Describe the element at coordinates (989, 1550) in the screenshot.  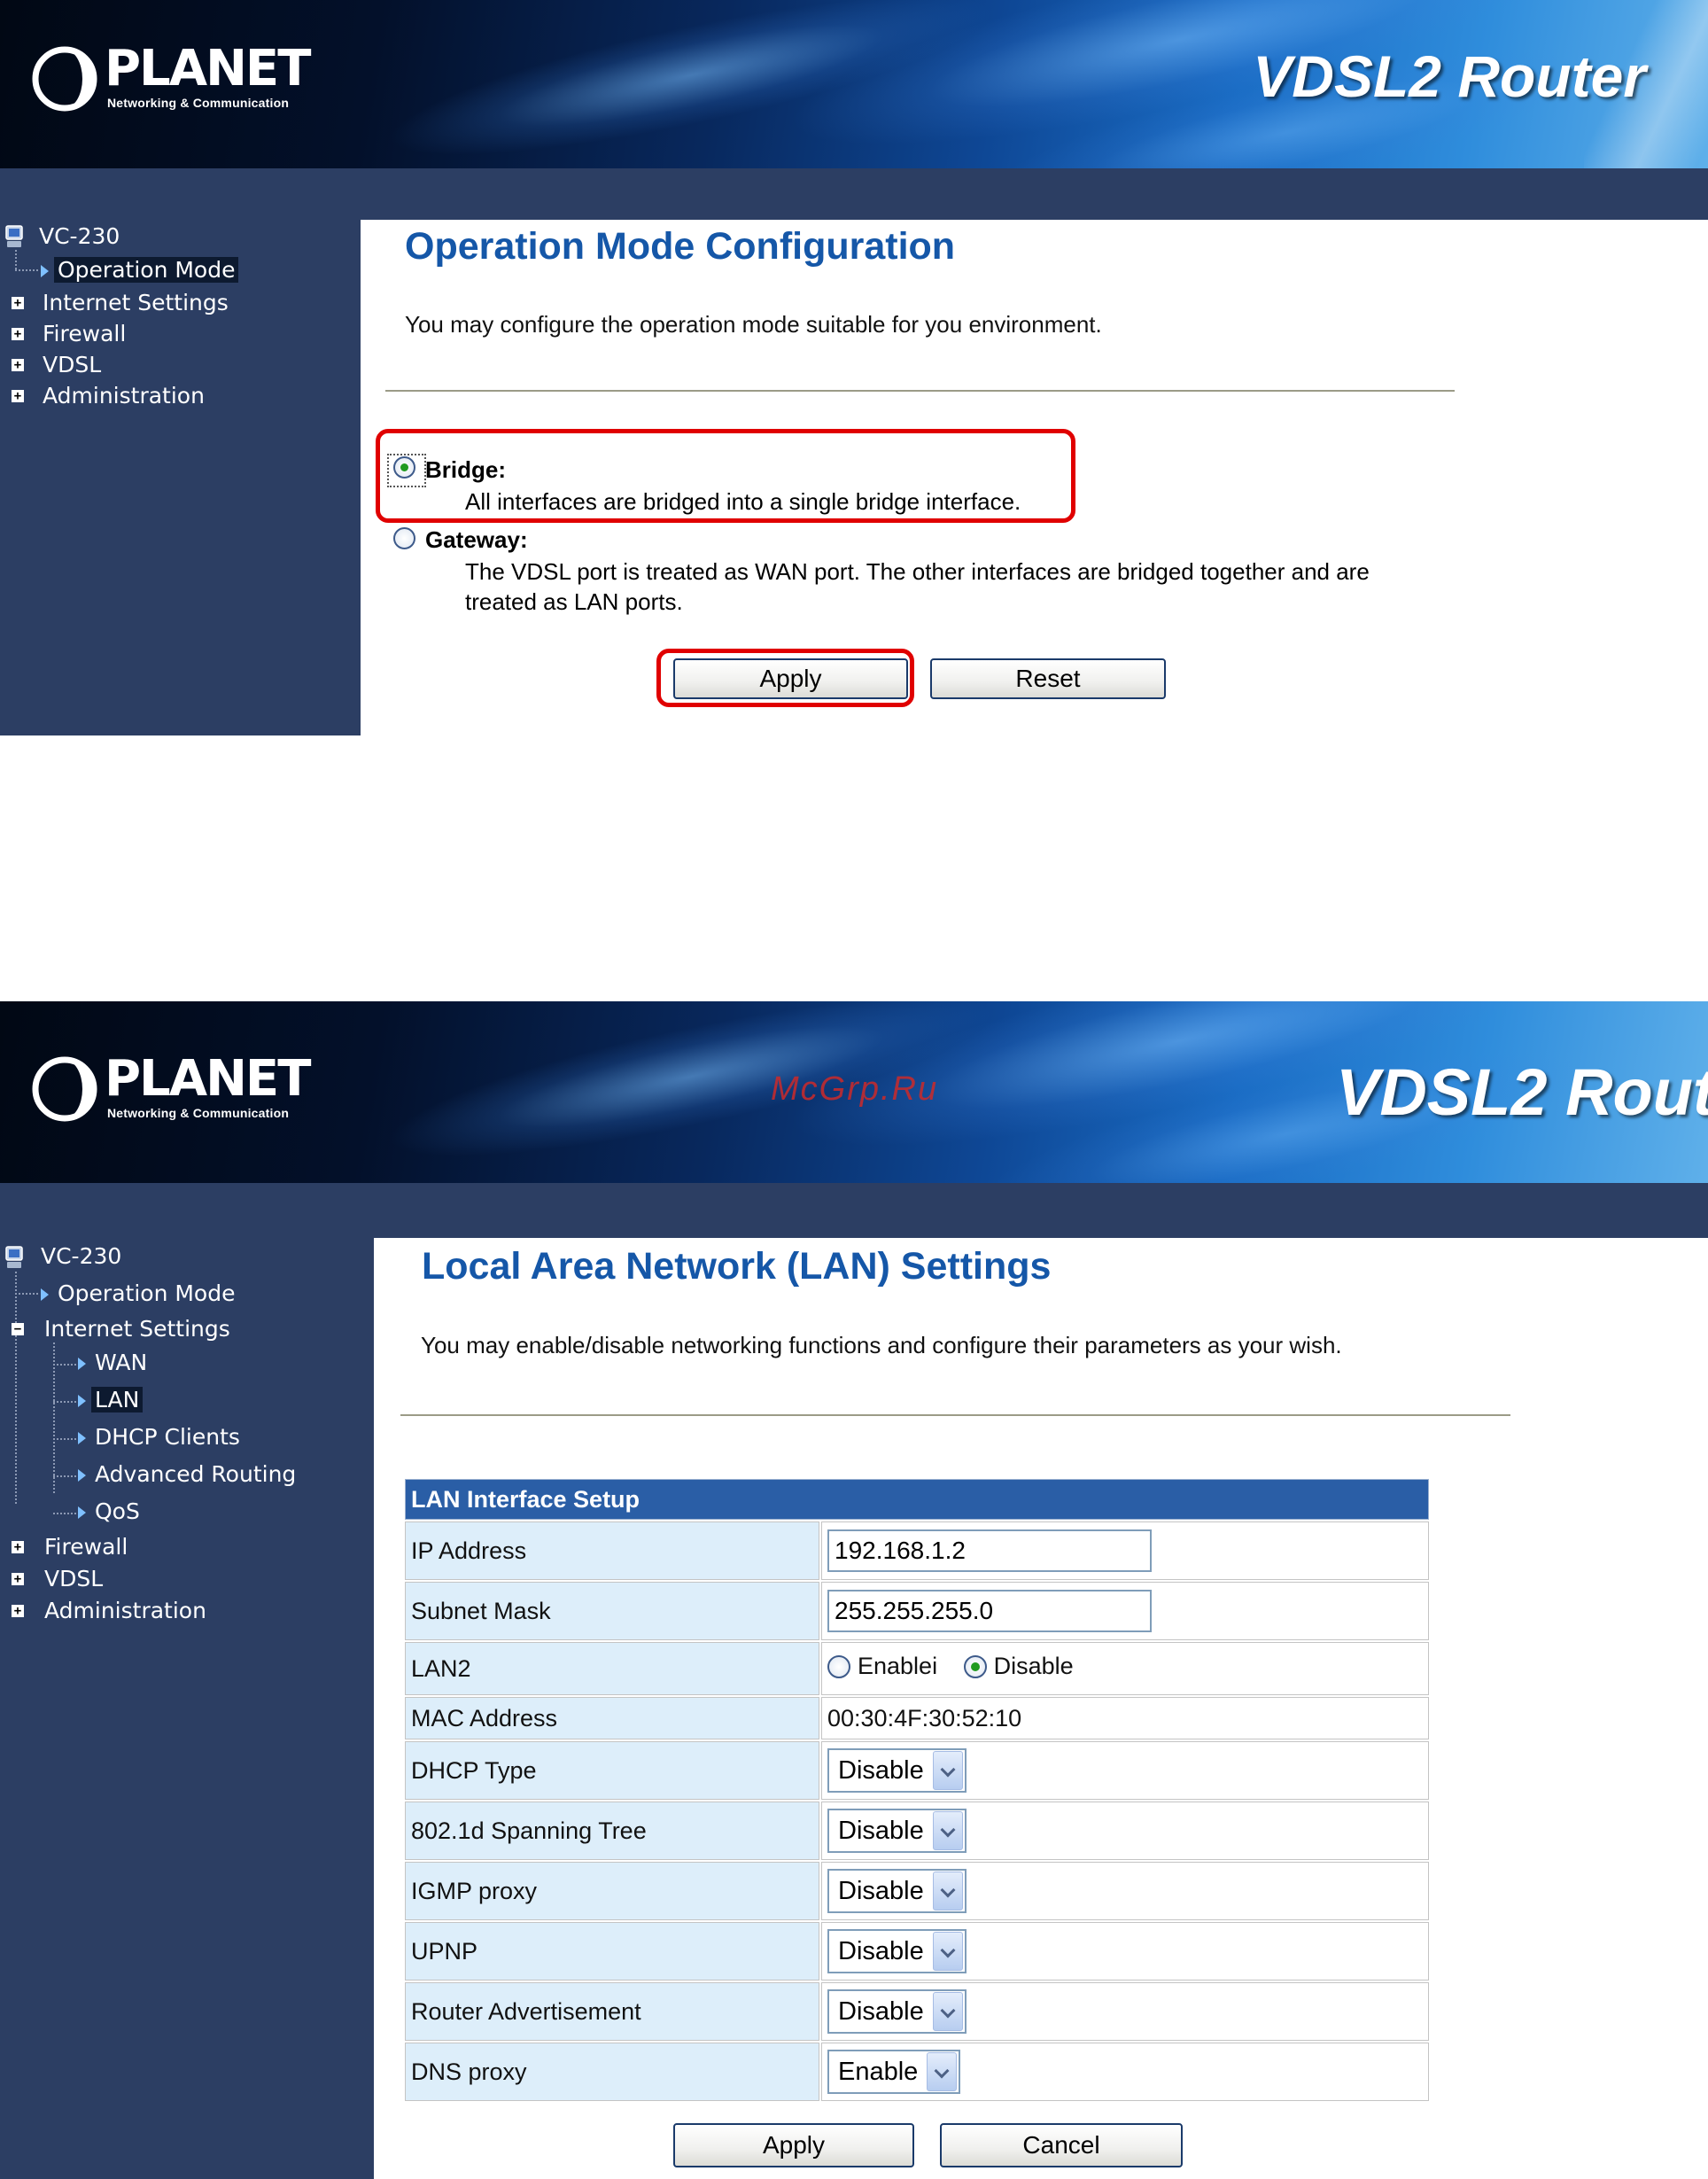
I see `ip-address-input` at that location.